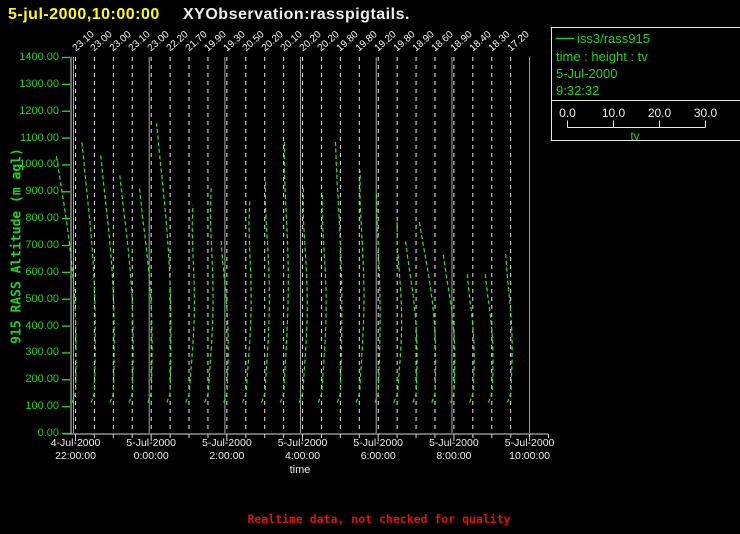 The image size is (740, 534). I want to click on y-tick-label: 200.00, so click(42, 379).